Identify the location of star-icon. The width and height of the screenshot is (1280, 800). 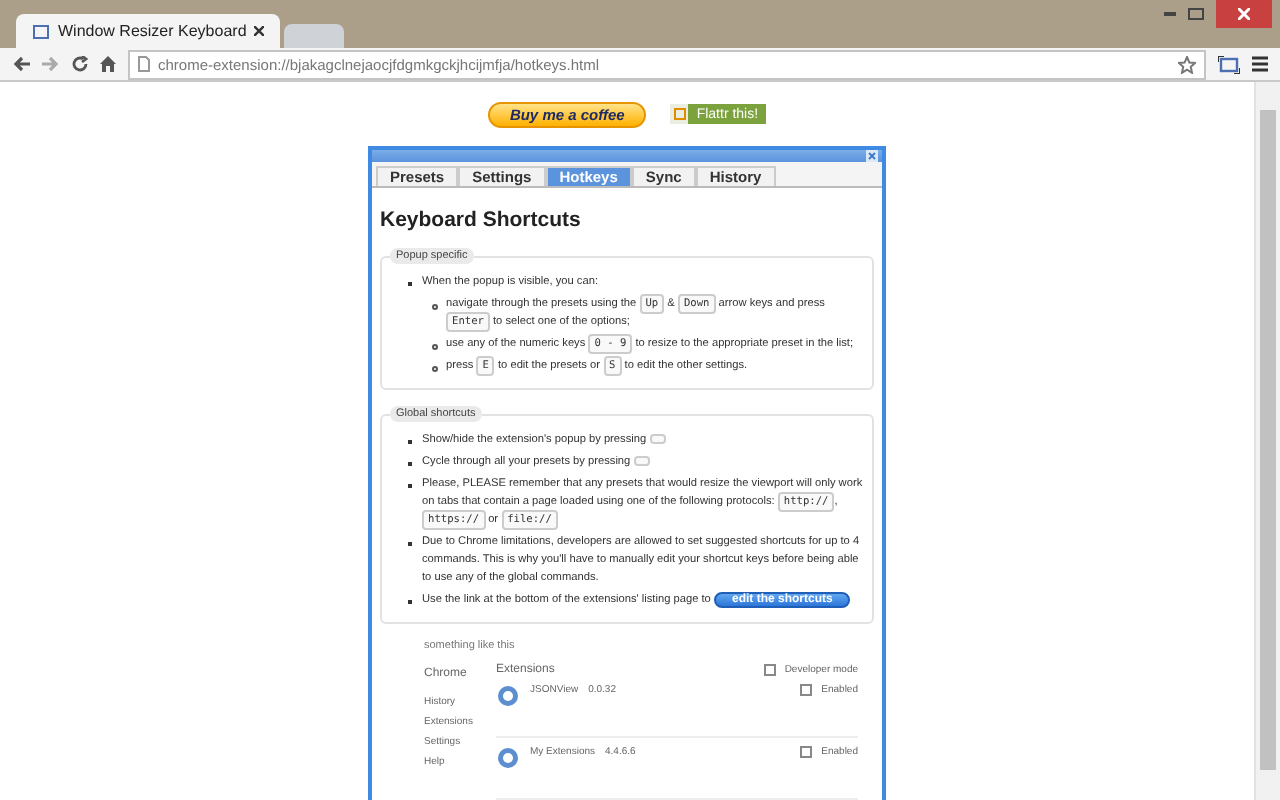
(1187, 64).